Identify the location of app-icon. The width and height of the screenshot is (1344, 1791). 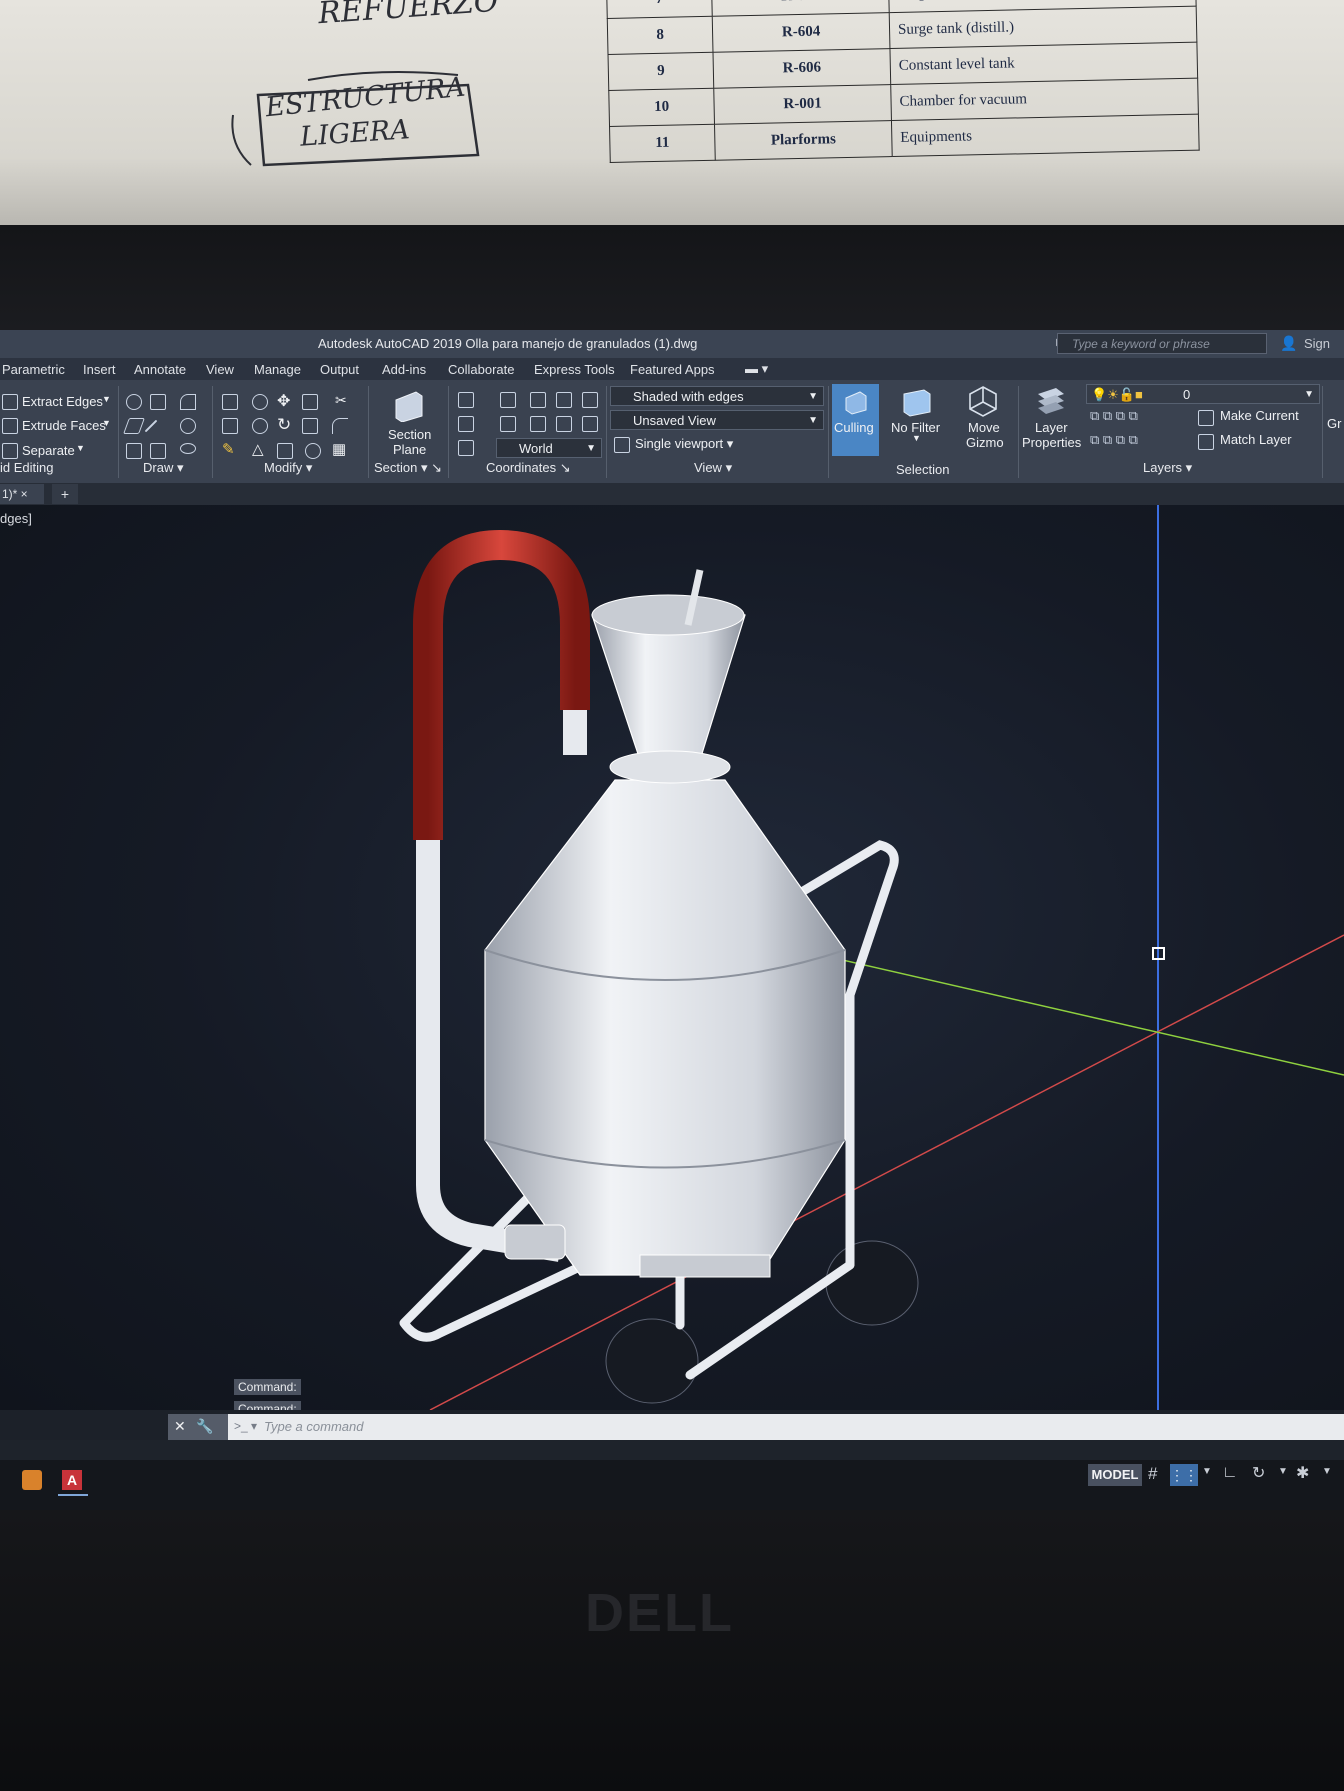
(32, 1480).